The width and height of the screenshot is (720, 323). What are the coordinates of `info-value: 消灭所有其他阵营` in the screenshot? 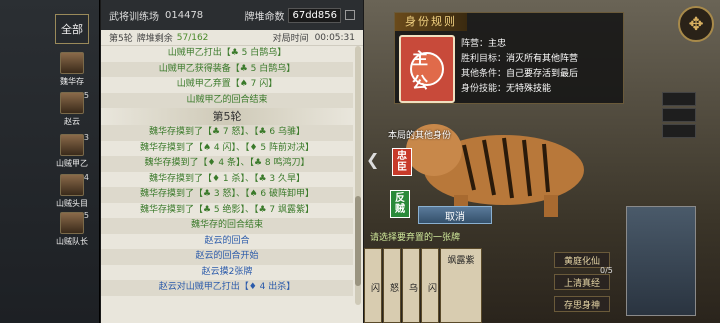 It's located at (542, 59).